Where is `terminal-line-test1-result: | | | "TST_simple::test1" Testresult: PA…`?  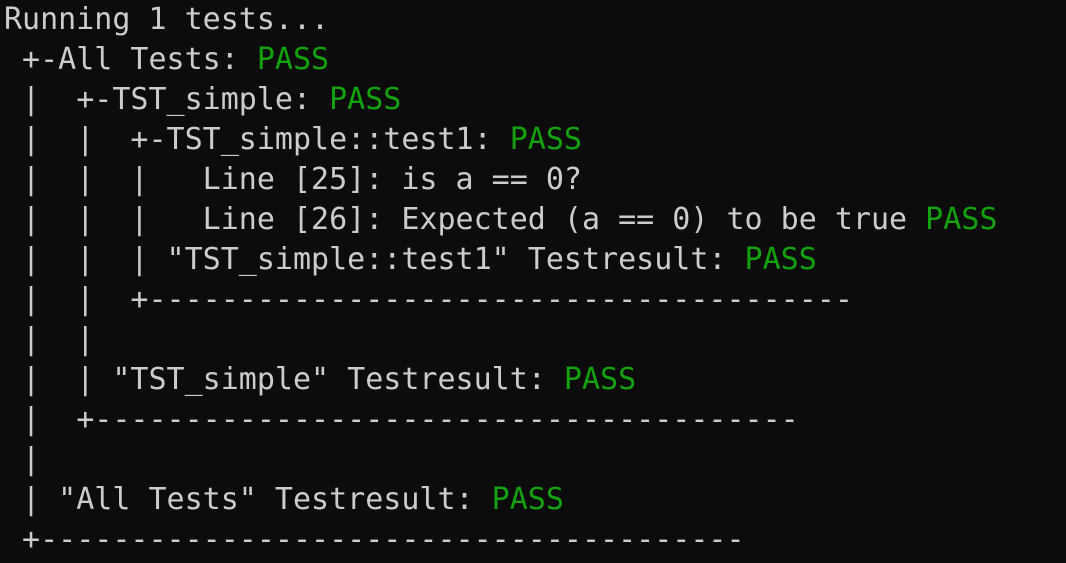
terminal-line-test1-result: | | | "TST_simple::test1" Testresult: PA… is located at coordinates (535, 260).